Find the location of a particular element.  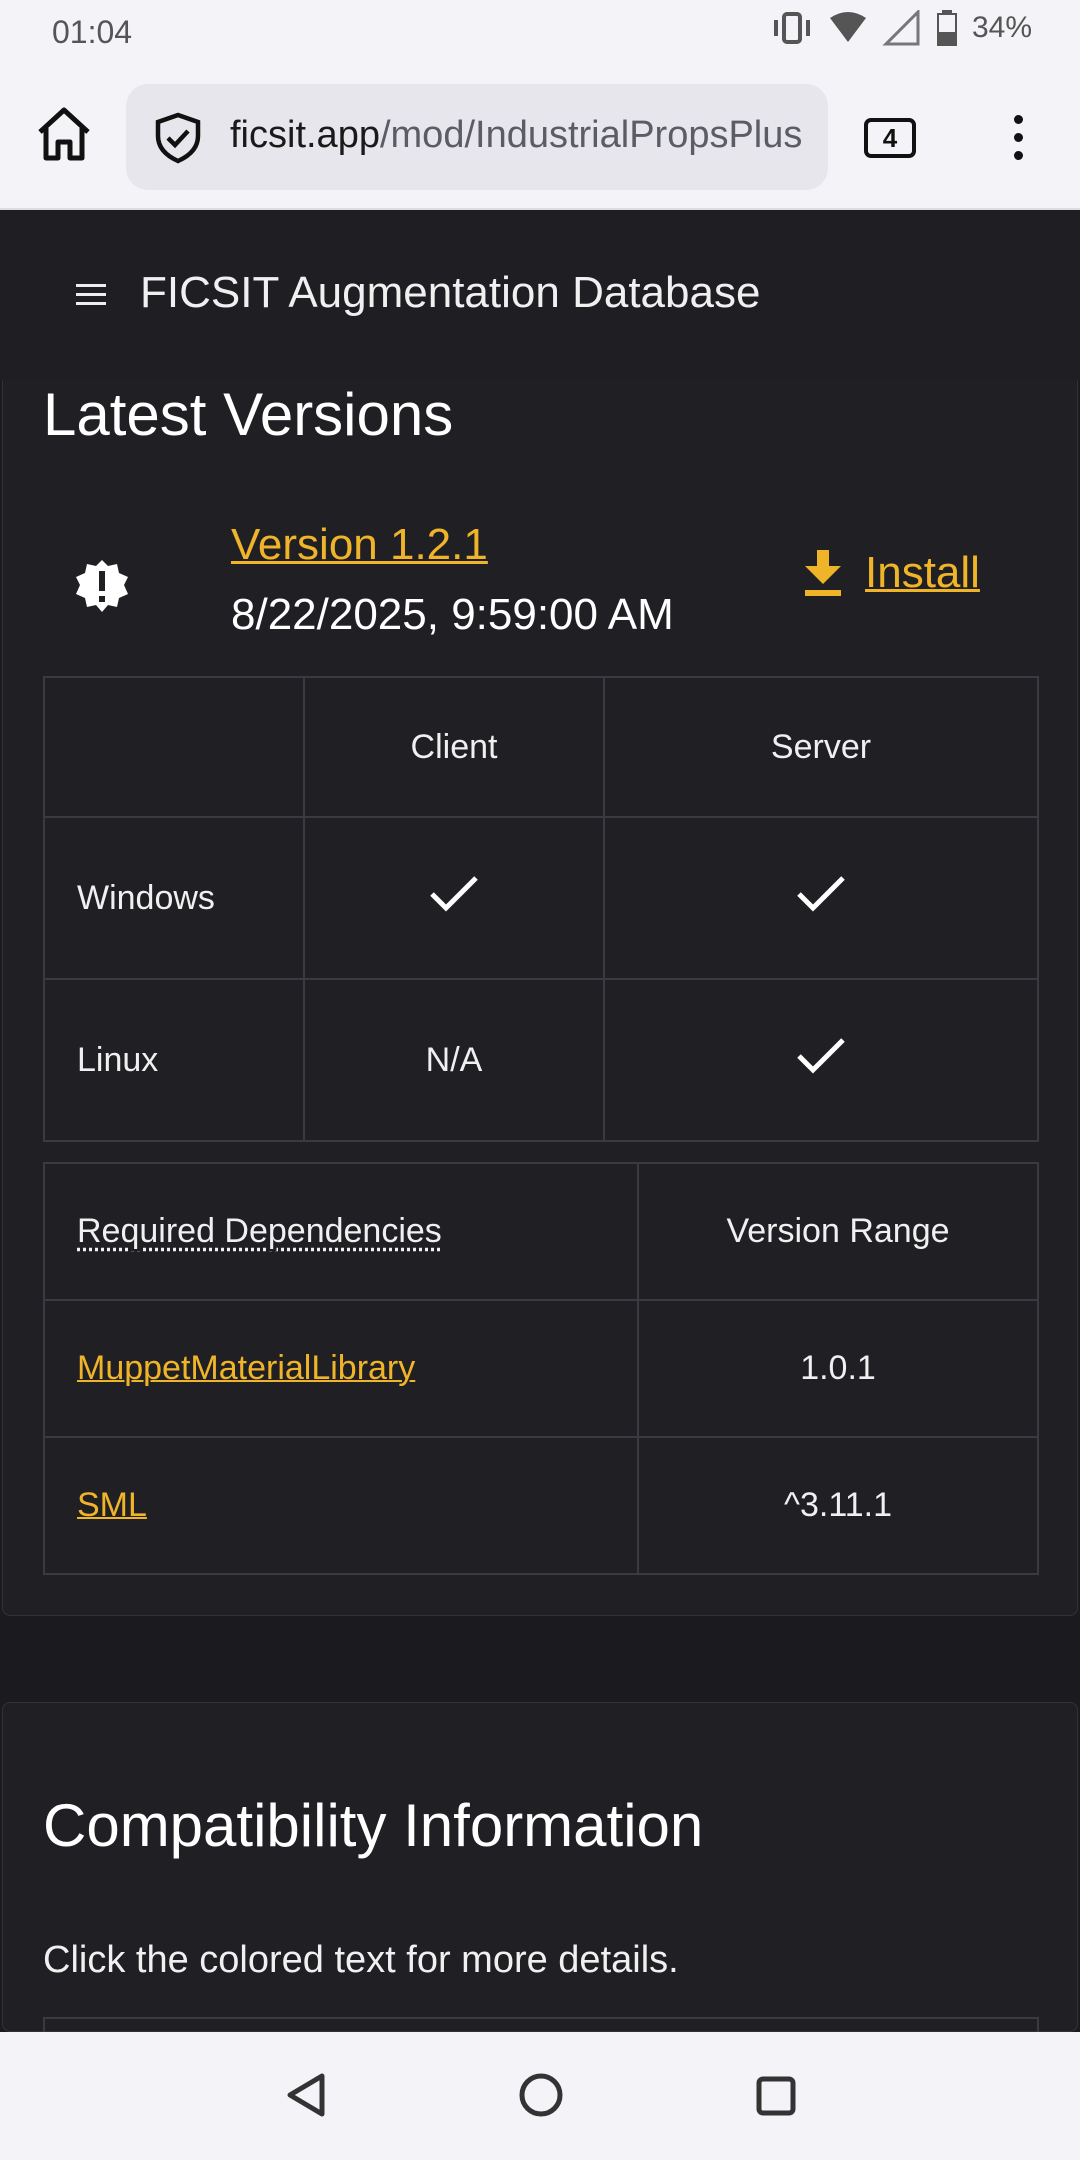

back-icon is located at coordinates (306, 2095).